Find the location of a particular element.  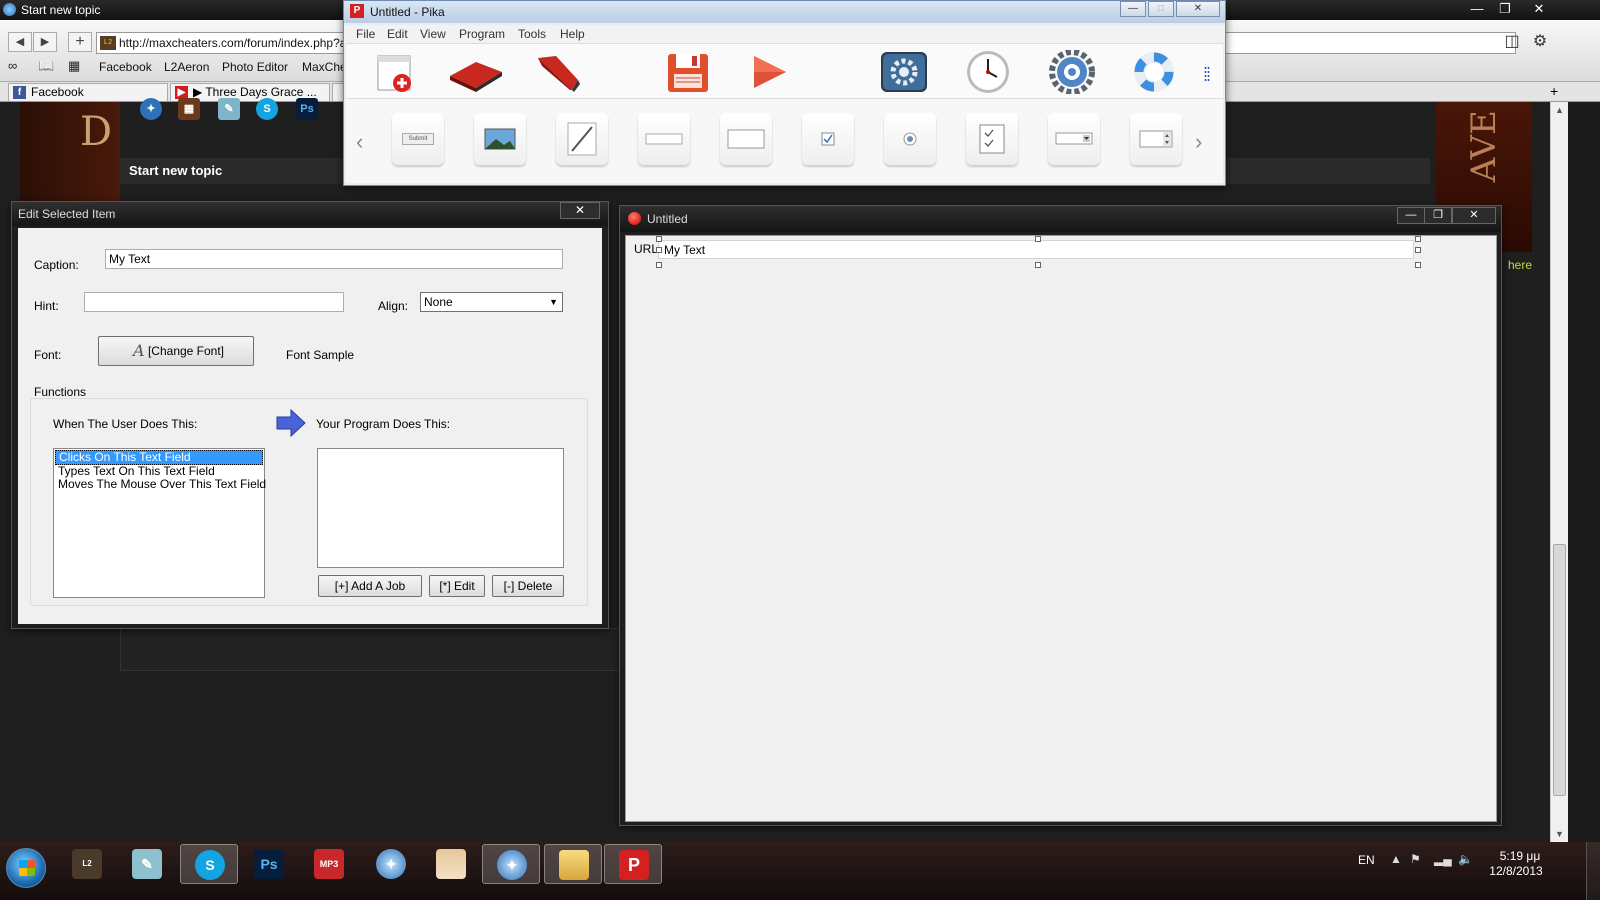

settings-icon is located at coordinates (902, 72).